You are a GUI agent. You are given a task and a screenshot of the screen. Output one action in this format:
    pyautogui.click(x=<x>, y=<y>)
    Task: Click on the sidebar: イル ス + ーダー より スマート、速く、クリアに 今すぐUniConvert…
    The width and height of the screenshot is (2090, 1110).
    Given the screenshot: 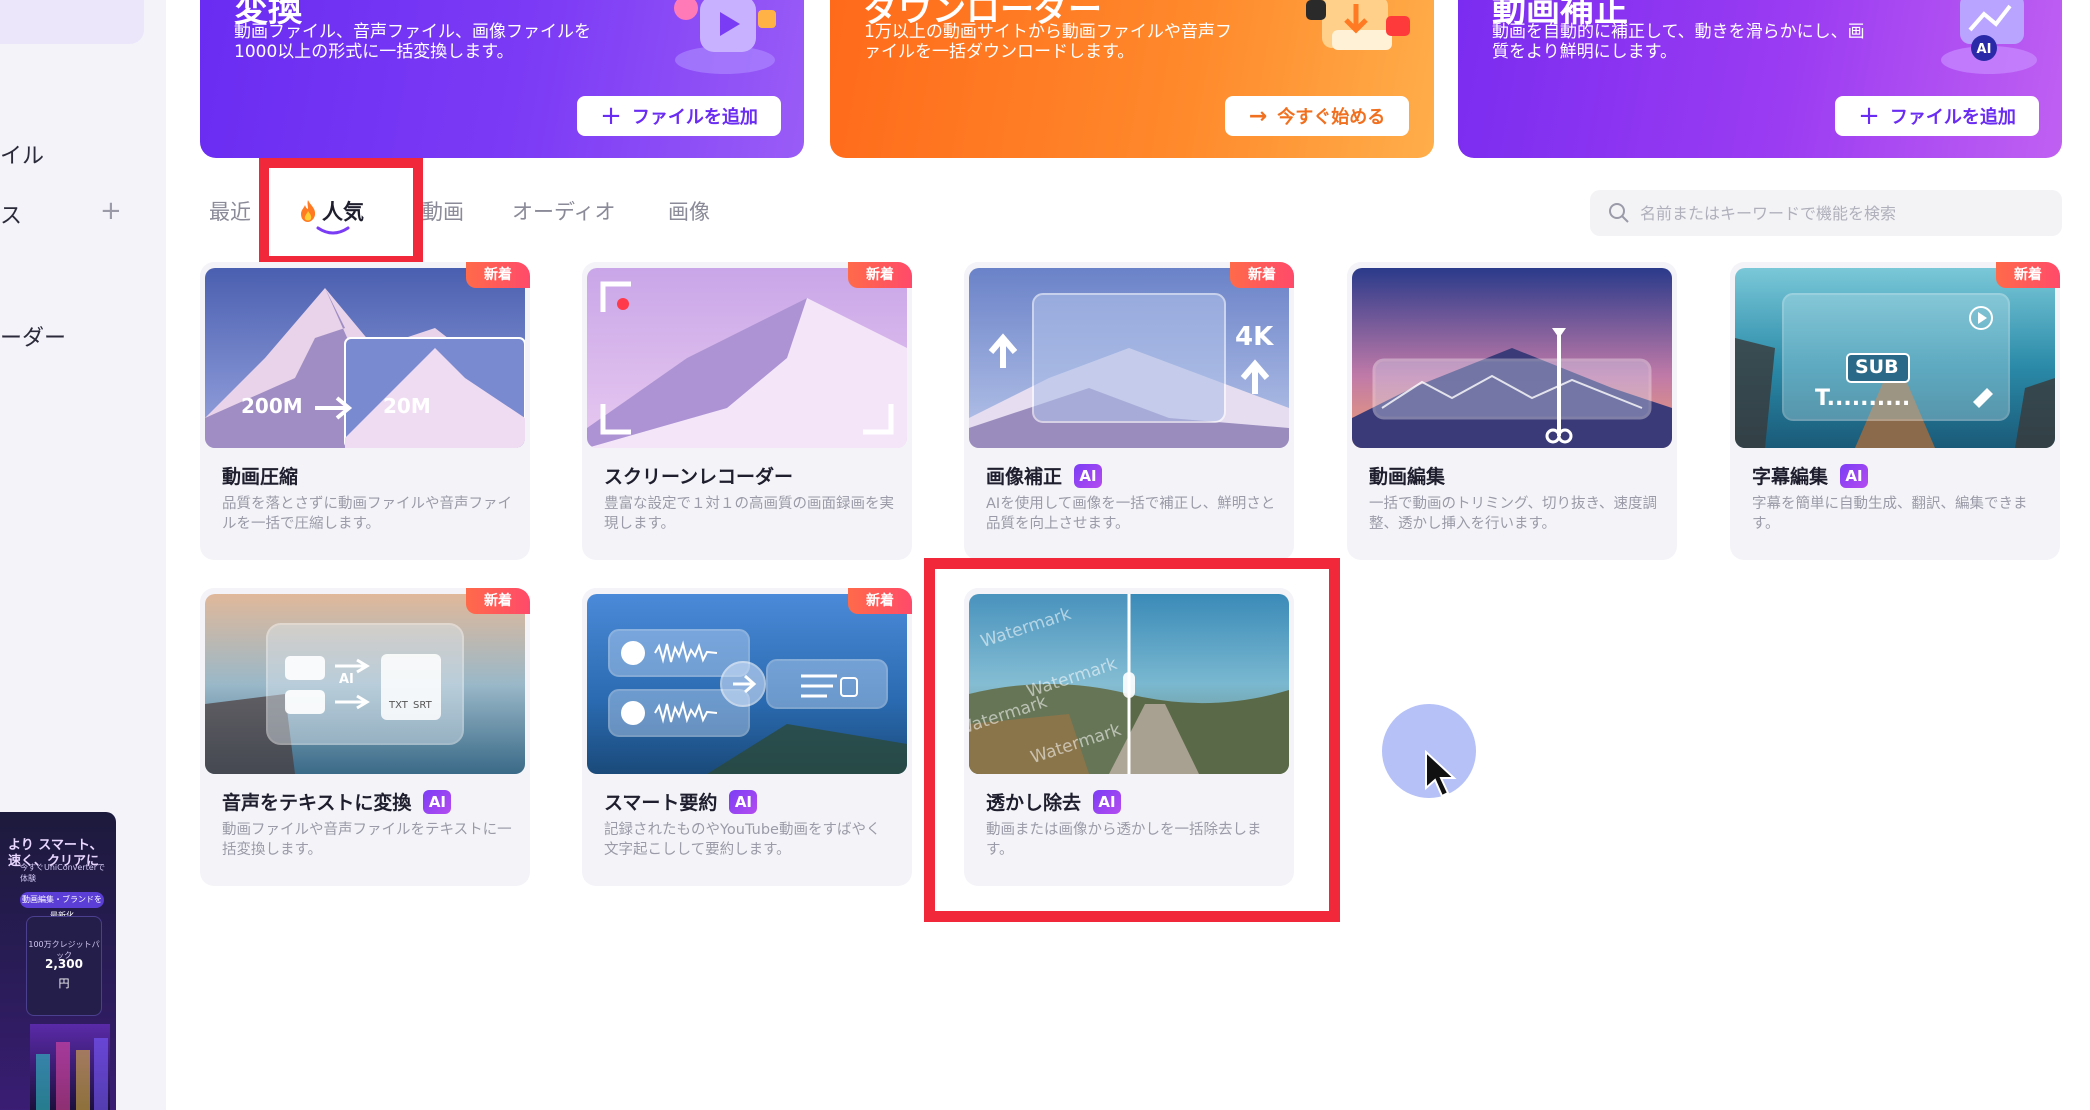 What is the action you would take?
    pyautogui.click(x=83, y=555)
    